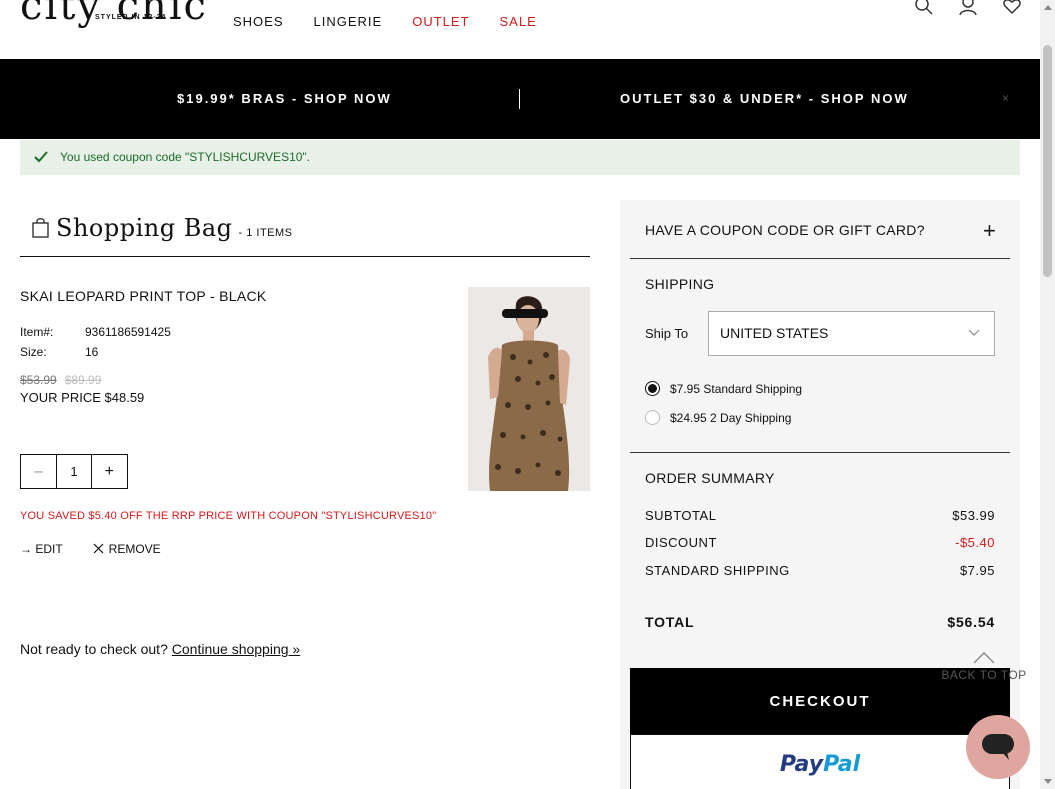 The image size is (1055, 789). Describe the element at coordinates (989, 231) in the screenshot. I see `plus-icon: +` at that location.